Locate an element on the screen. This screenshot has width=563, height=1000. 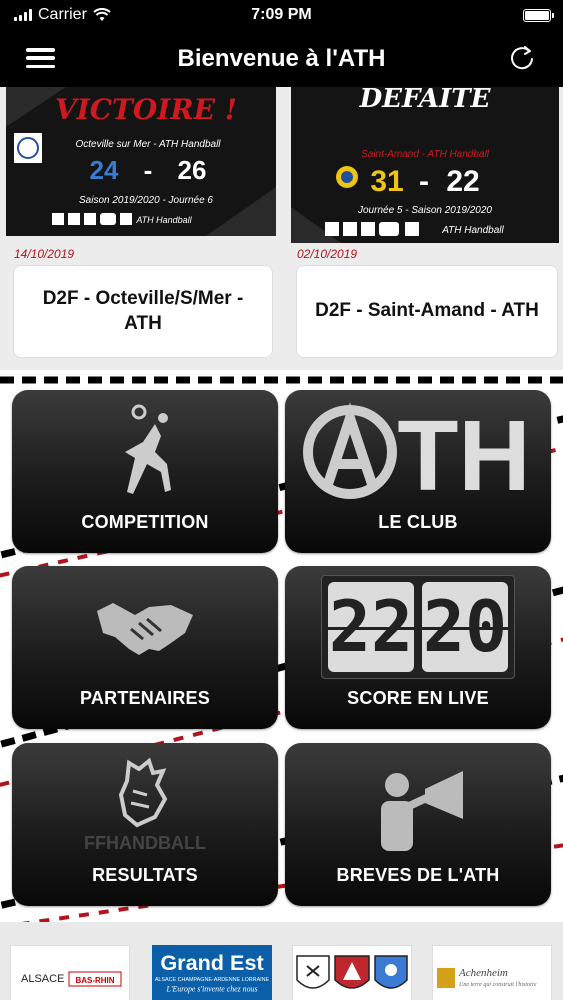
breves-tile: BREVES DE L'ATH is located at coordinates (418, 824).